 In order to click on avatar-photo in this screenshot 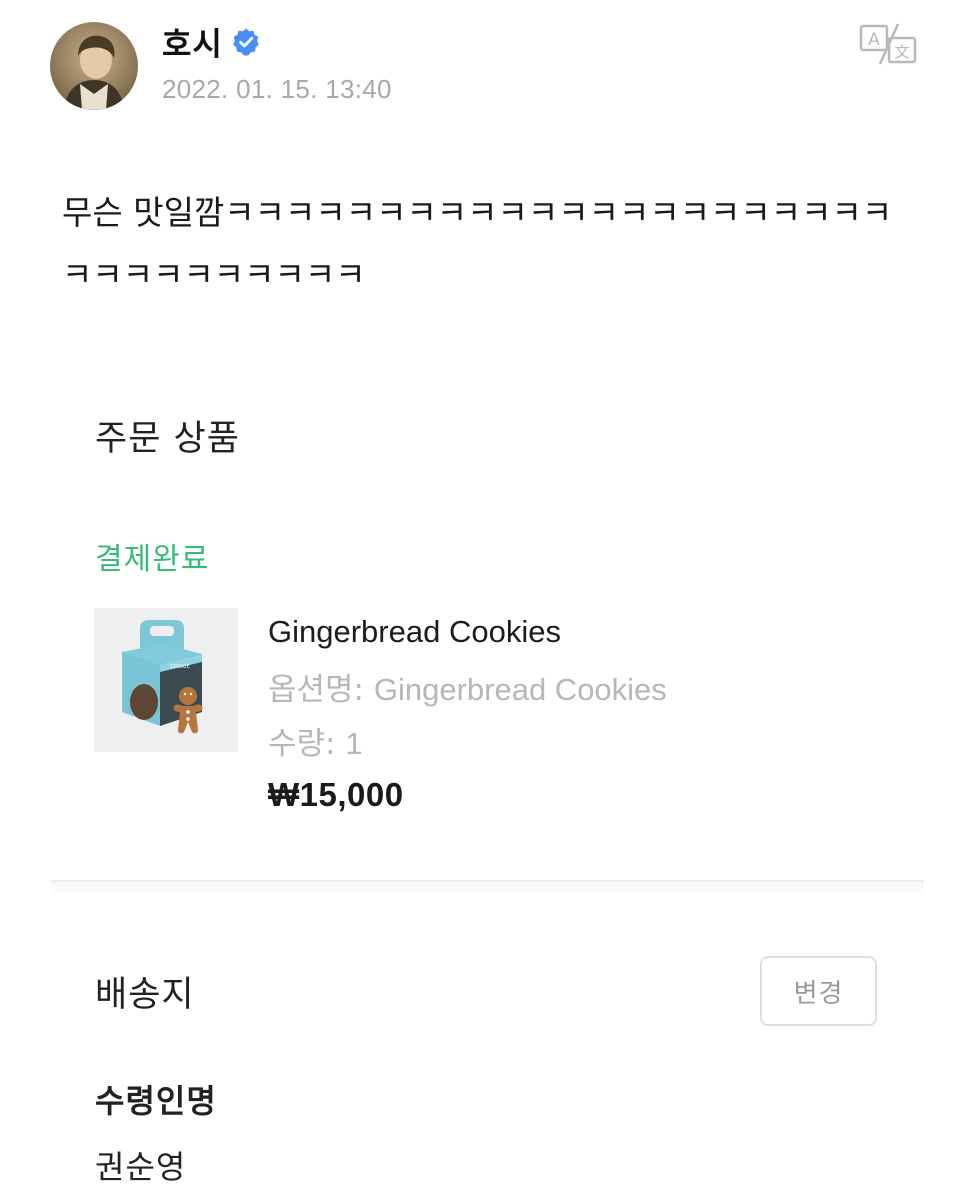, I will do `click(94, 66)`.